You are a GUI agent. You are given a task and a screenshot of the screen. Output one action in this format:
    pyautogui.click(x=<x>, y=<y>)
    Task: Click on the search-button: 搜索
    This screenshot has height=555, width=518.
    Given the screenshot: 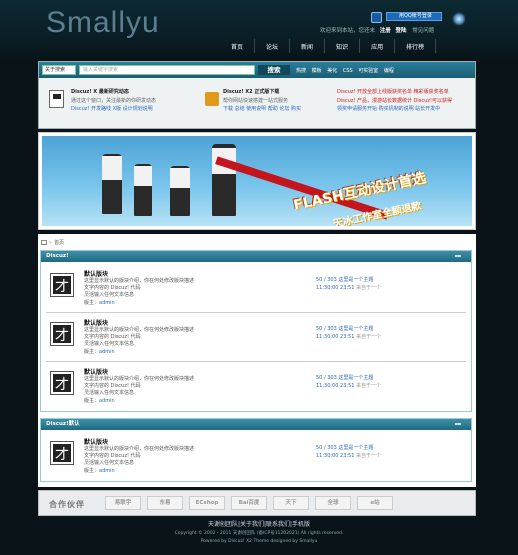 What is the action you would take?
    pyautogui.click(x=274, y=70)
    